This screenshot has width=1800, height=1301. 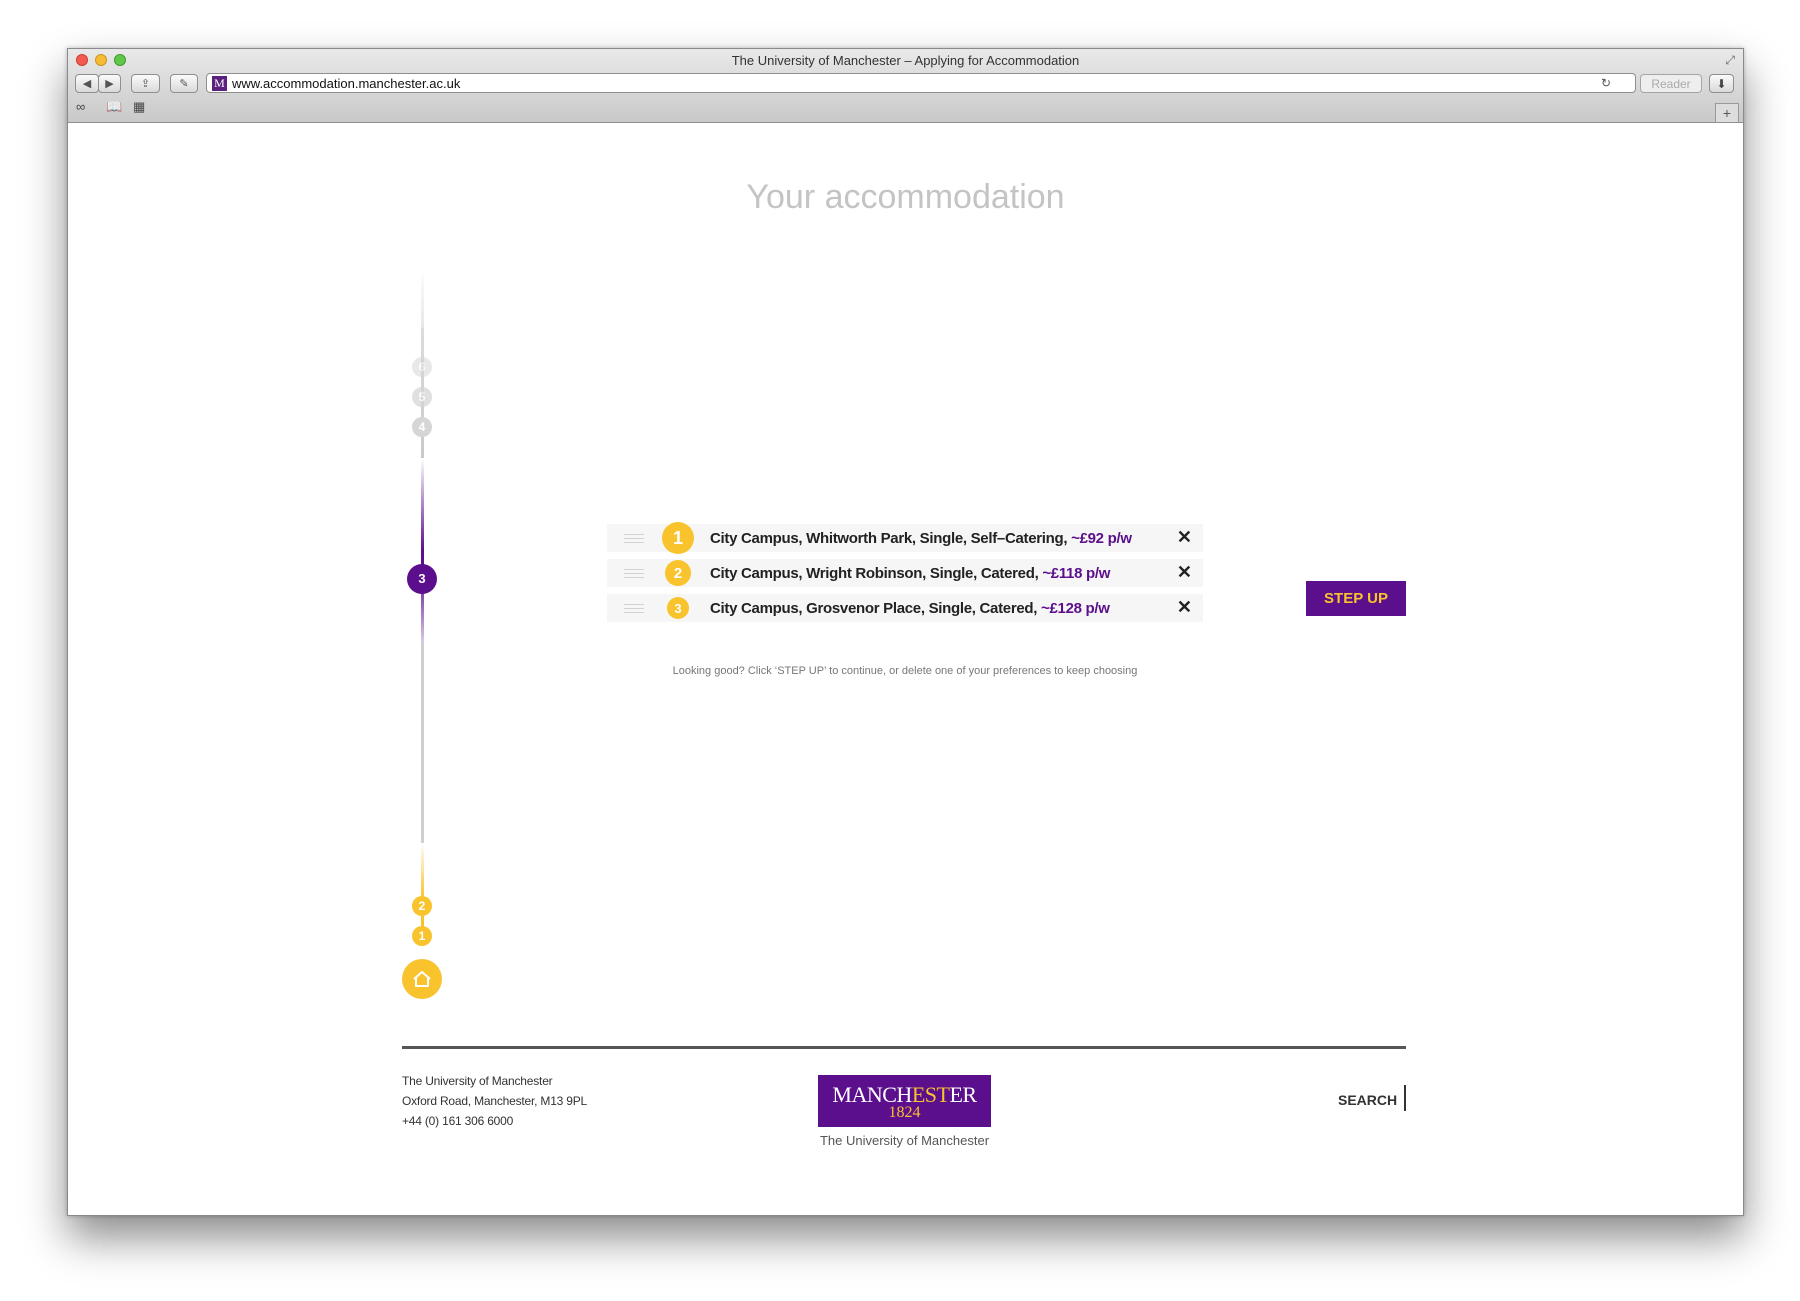 What do you see at coordinates (219, 83) in the screenshot?
I see `site-favicon: M` at bounding box center [219, 83].